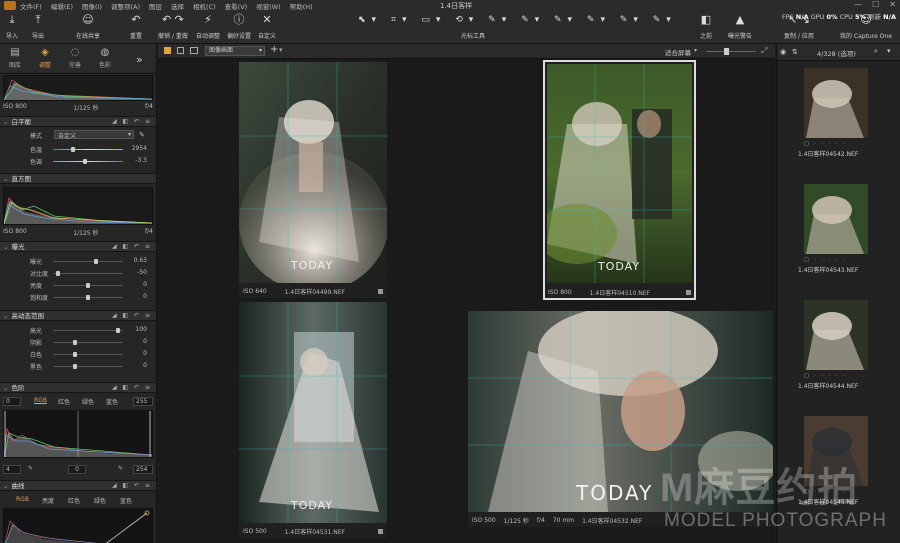 The image size is (900, 543). I want to click on filmstrip-item: □ · · · · · 1.4日客样04542.NEF, so click(833, 113).